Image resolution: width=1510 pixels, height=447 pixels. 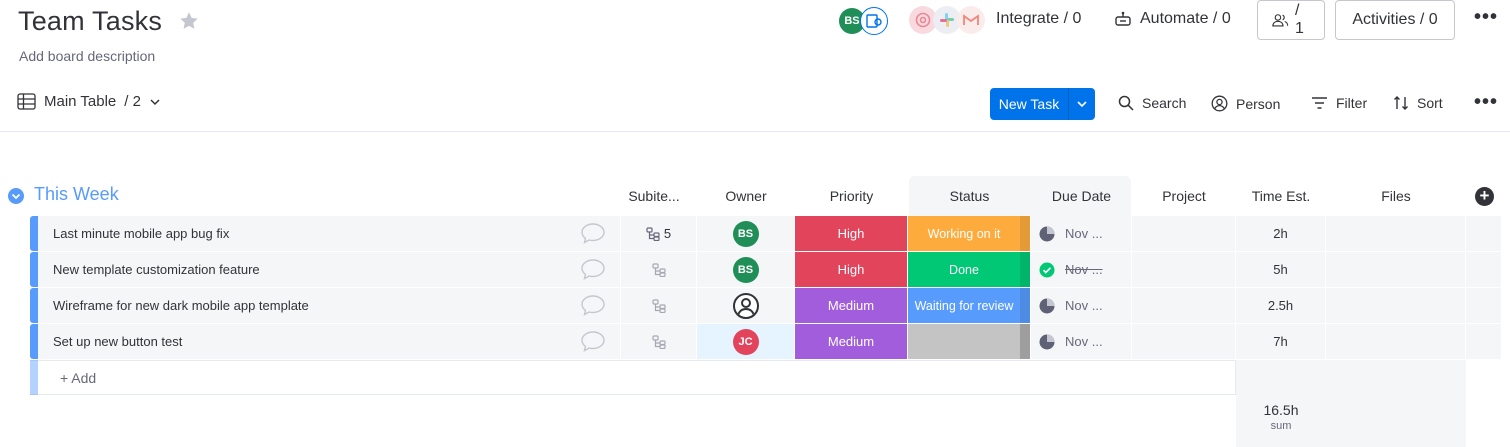 I want to click on column-header-time-est: Time Est., so click(x=1281, y=196).